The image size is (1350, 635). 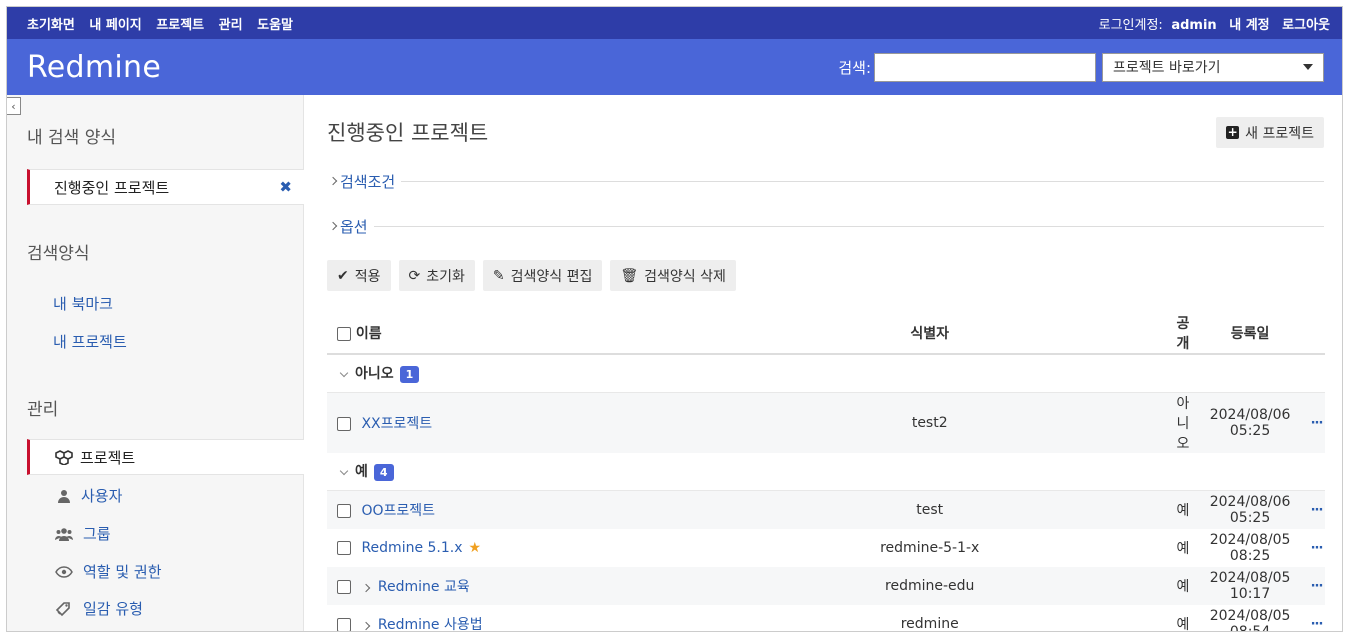 I want to click on count-badge: 1, so click(x=409, y=374).